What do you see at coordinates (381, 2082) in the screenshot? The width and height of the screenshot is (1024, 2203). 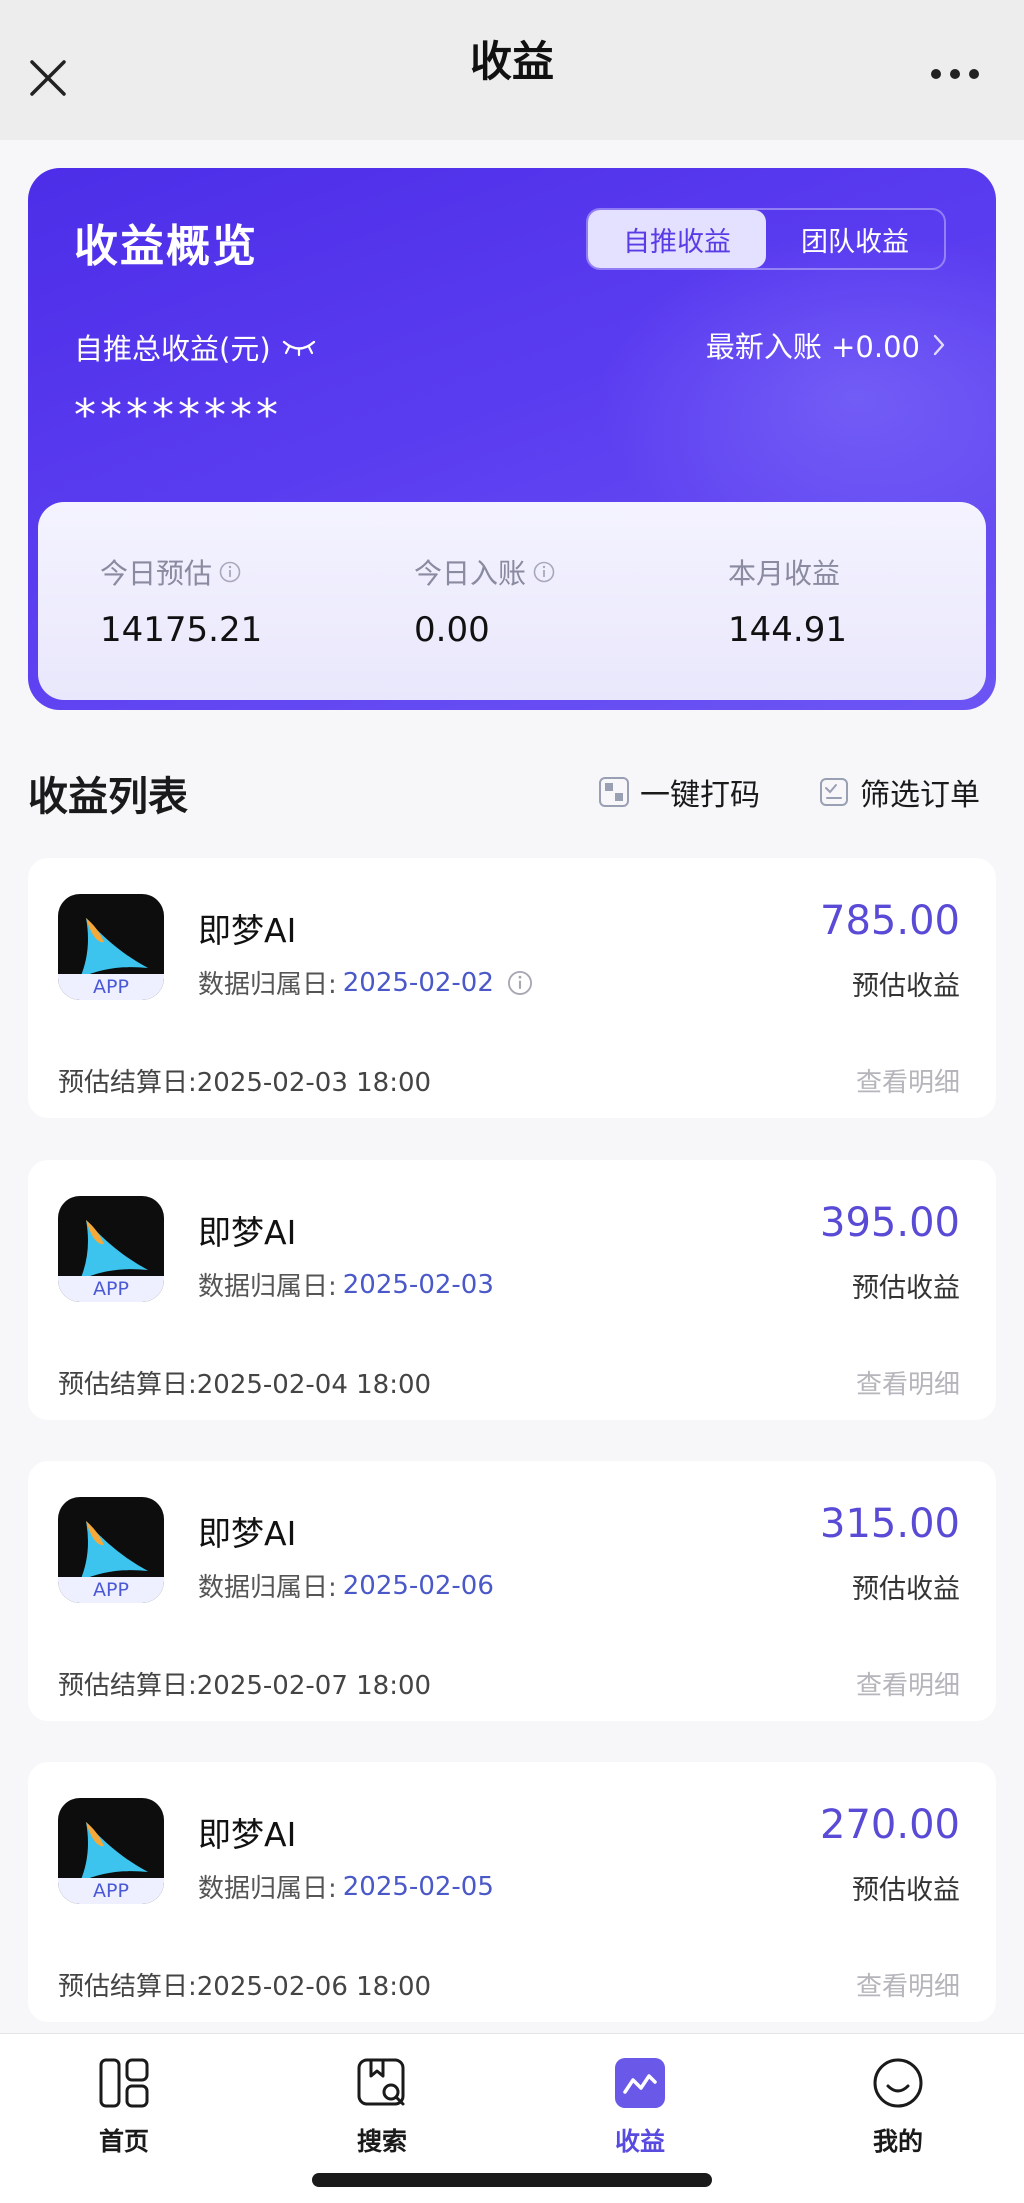 I see `search-image-icon` at bounding box center [381, 2082].